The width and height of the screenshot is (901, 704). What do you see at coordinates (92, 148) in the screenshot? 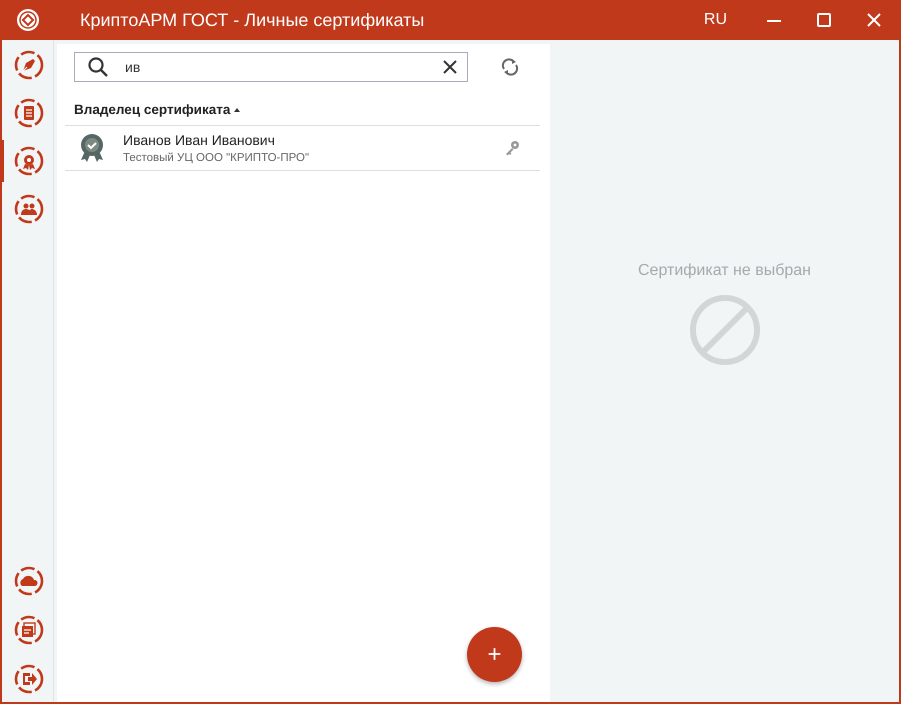
I see `certificate-badge-icon` at bounding box center [92, 148].